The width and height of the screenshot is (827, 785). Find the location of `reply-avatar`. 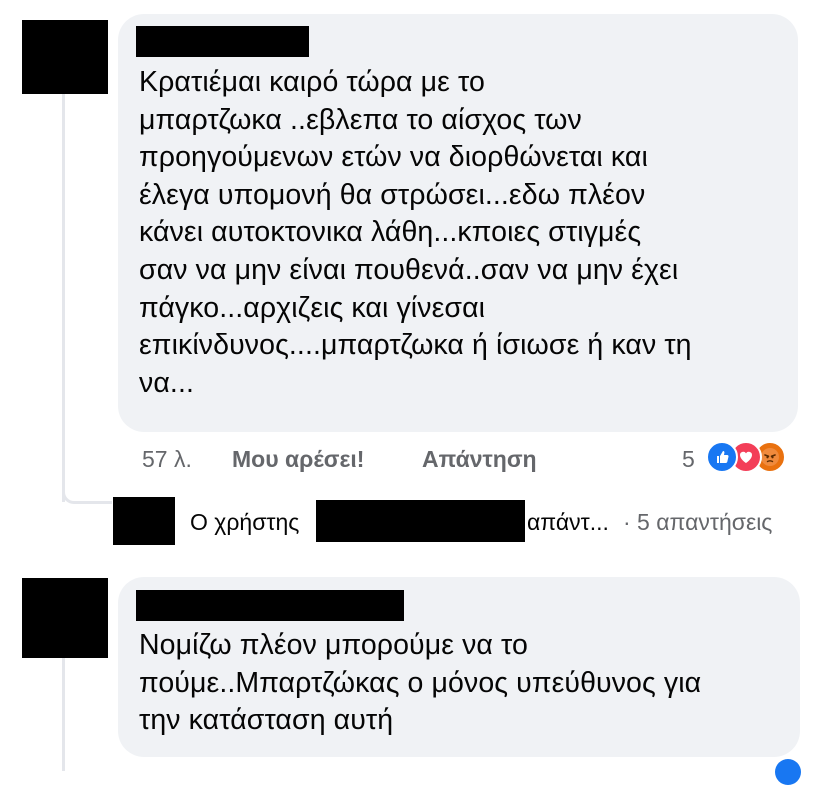

reply-avatar is located at coordinates (144, 521).